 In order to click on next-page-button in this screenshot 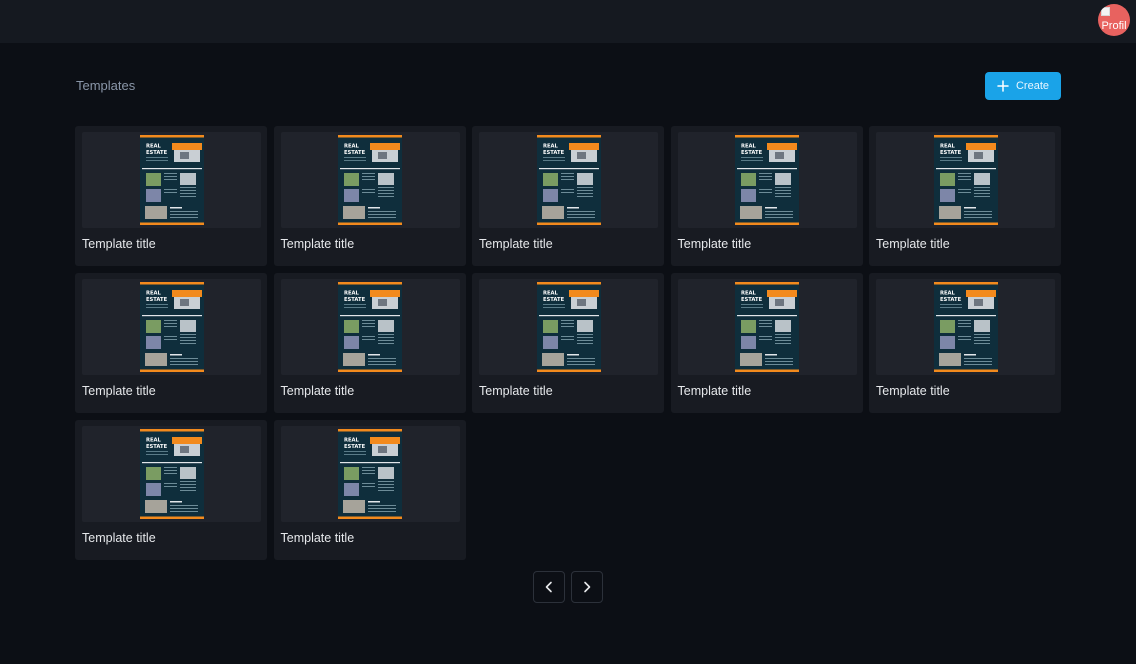, I will do `click(587, 587)`.